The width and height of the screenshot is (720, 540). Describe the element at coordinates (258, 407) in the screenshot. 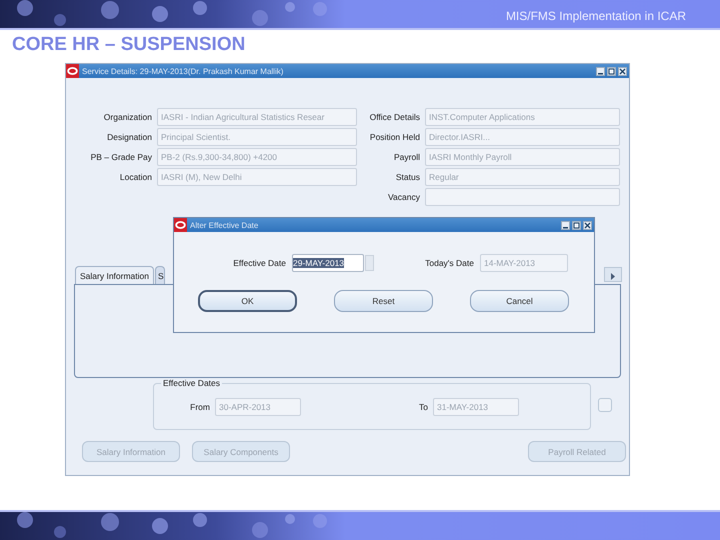

I see `date-field: 30-APR-2013` at that location.